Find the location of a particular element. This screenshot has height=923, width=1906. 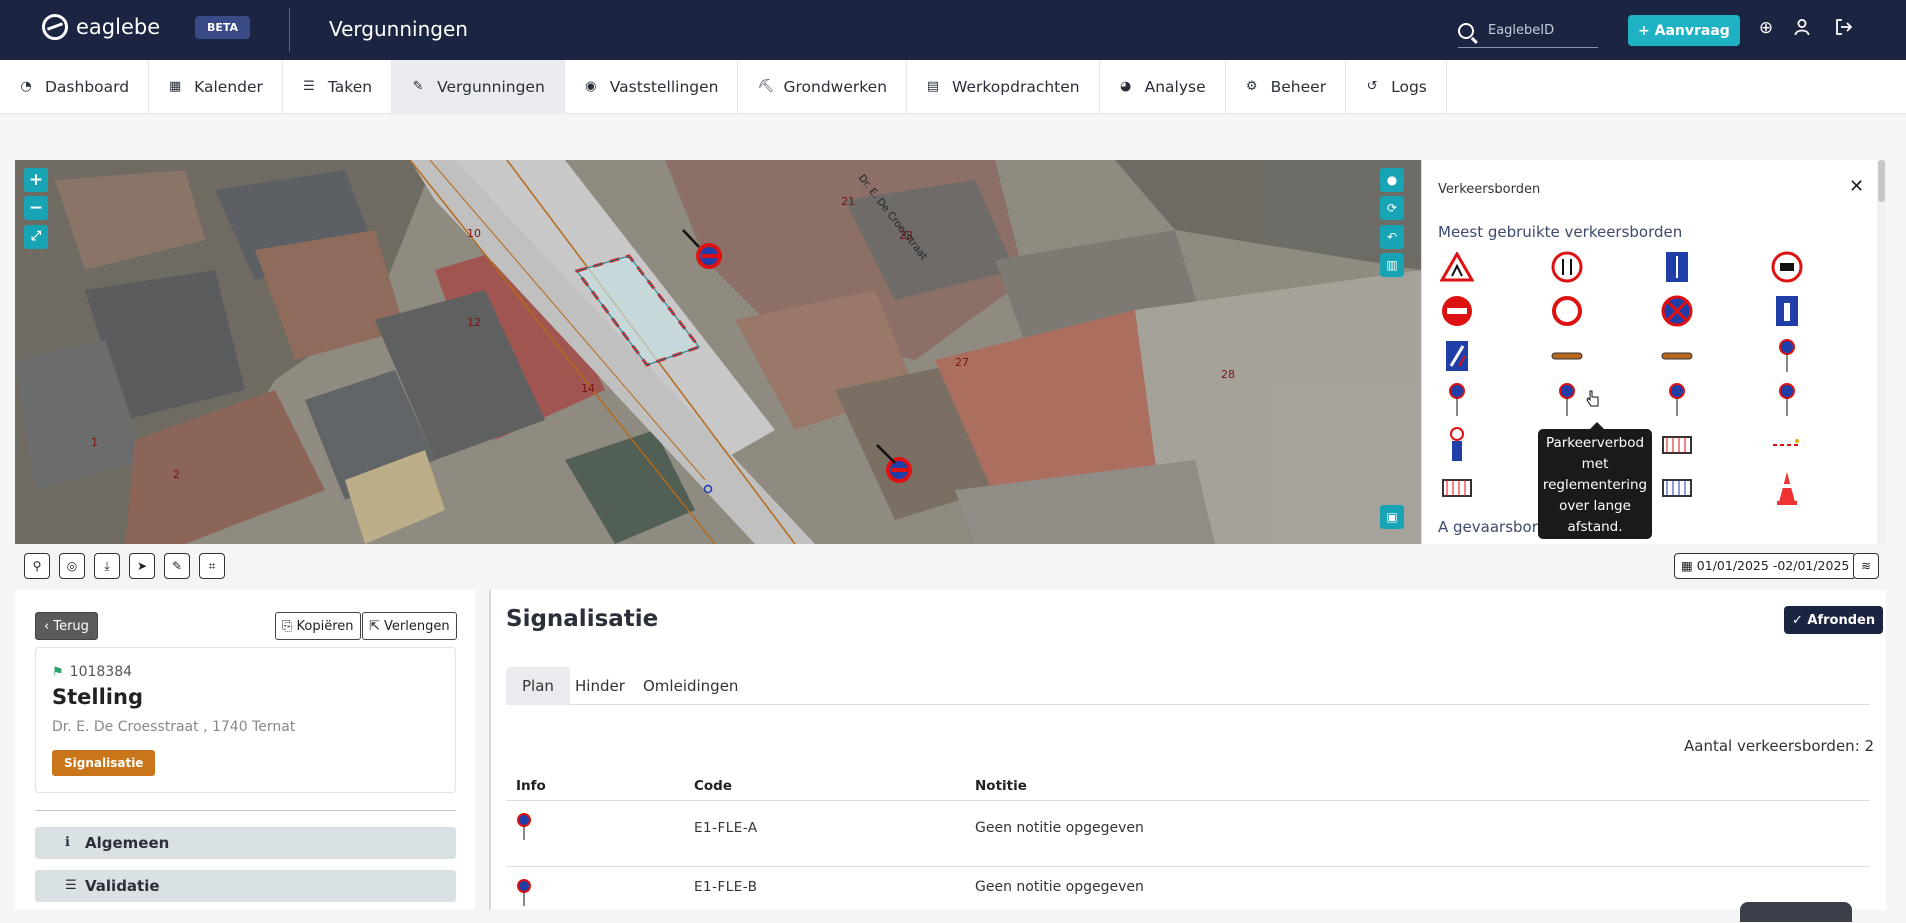

nav-item-taken: ☰ Taken is located at coordinates (338, 87).